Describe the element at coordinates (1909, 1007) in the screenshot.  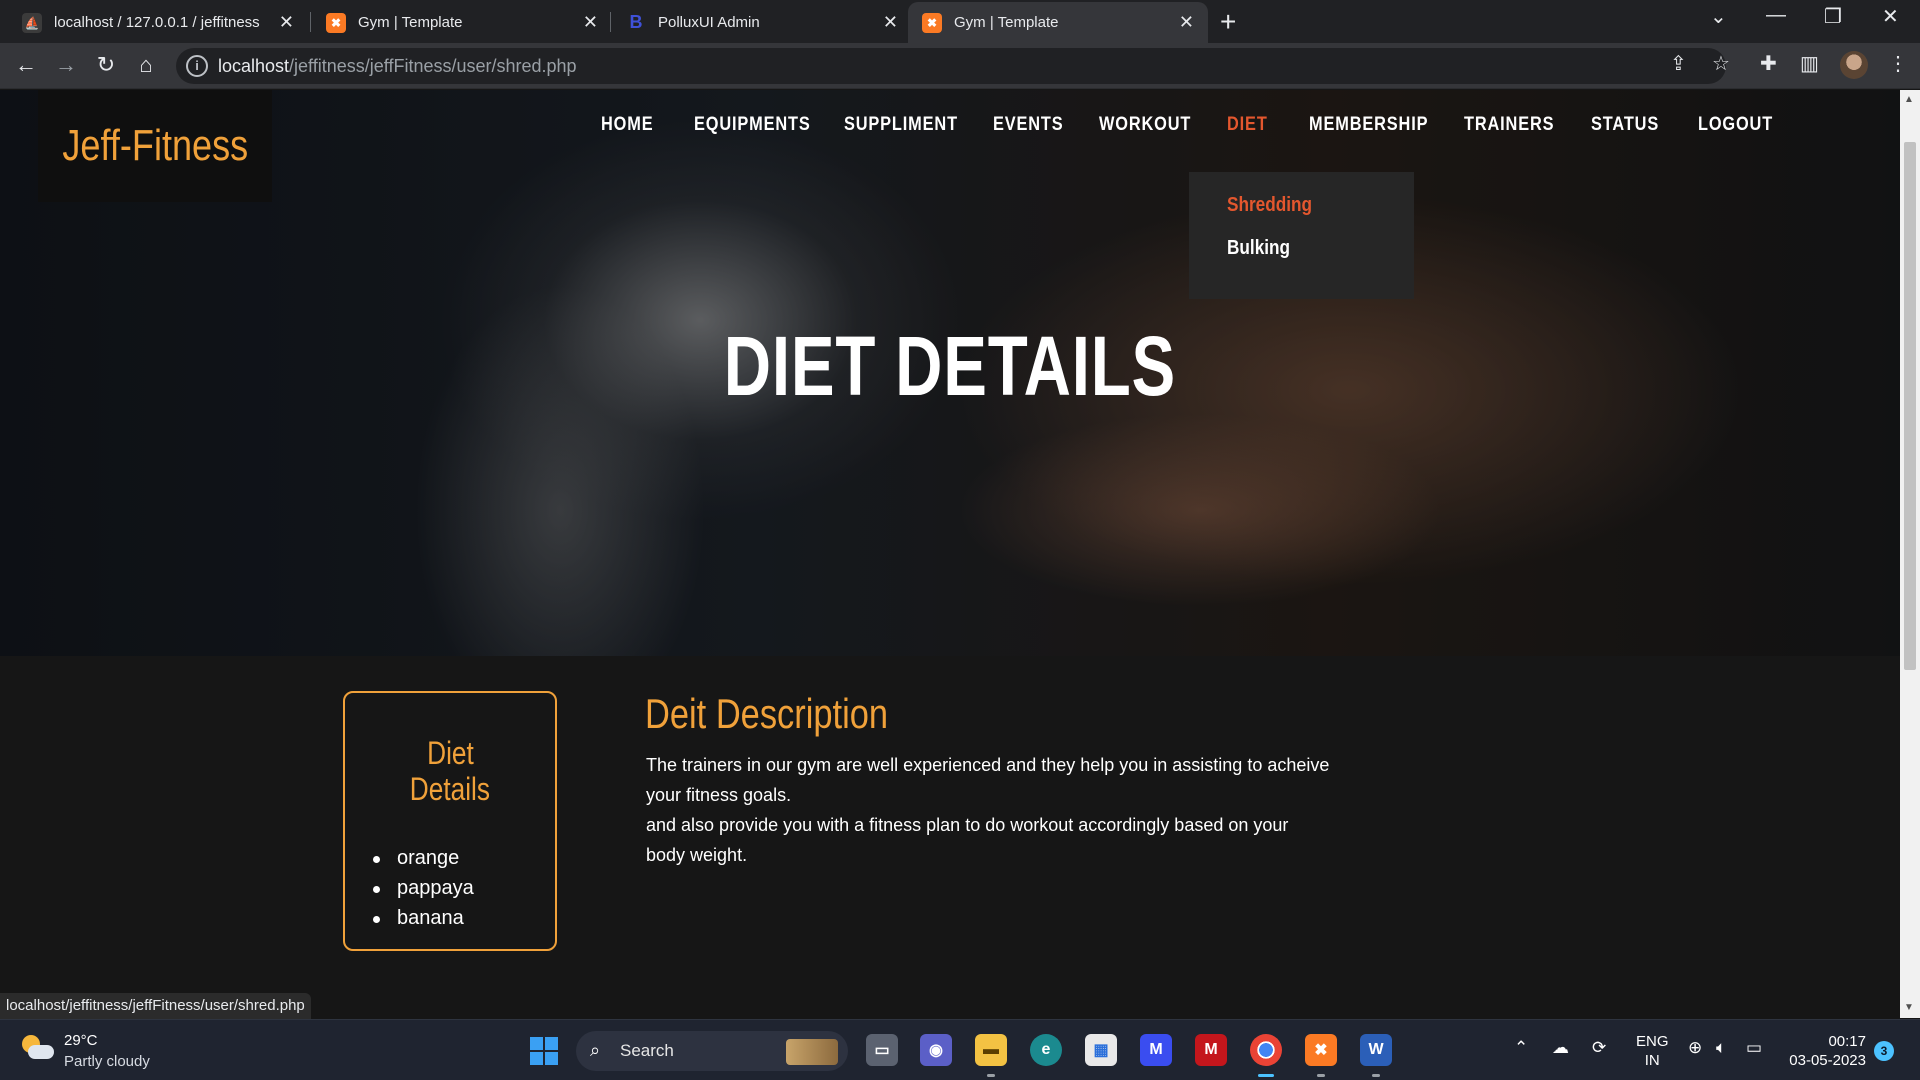
I see `scroll-down-icon: ▼` at that location.